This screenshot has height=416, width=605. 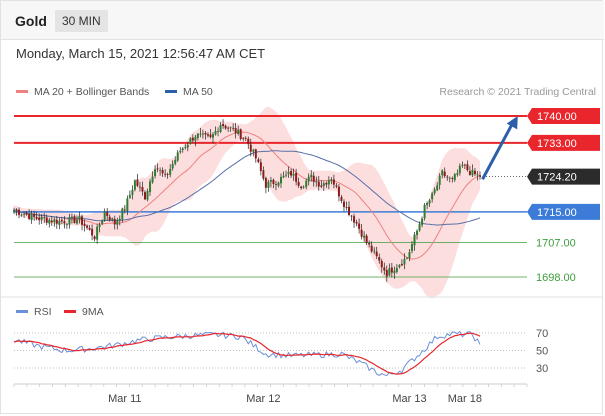 I want to click on legend-swatch-rsi, so click(x=22, y=311).